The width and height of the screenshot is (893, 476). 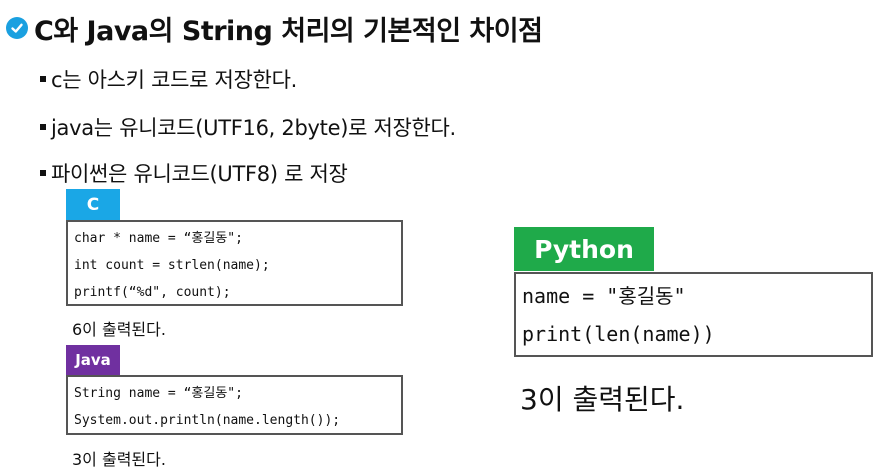 What do you see at coordinates (93, 360) in the screenshot?
I see `java-language-tag: Java` at bounding box center [93, 360].